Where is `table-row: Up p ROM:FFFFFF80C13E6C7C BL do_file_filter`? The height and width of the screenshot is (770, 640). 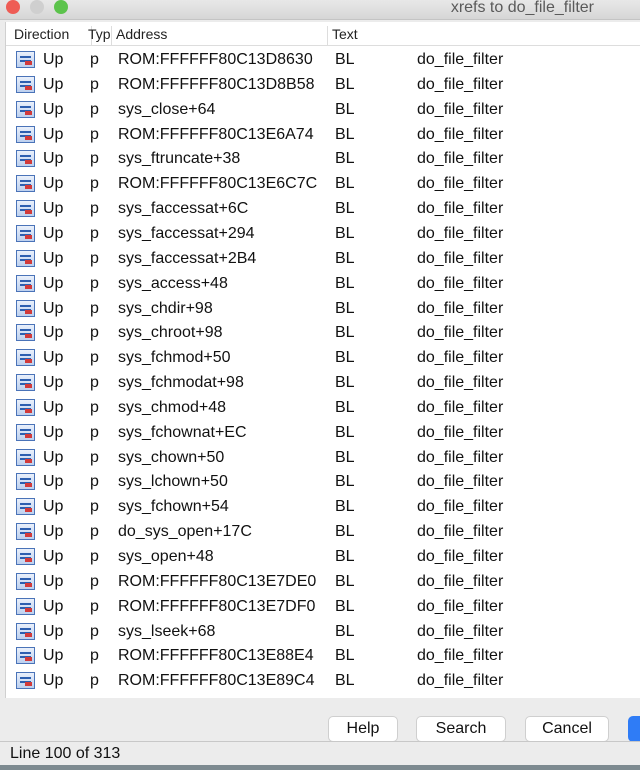 table-row: Up p ROM:FFFFFF80C13E6C7C BL do_file_filter is located at coordinates (323, 184).